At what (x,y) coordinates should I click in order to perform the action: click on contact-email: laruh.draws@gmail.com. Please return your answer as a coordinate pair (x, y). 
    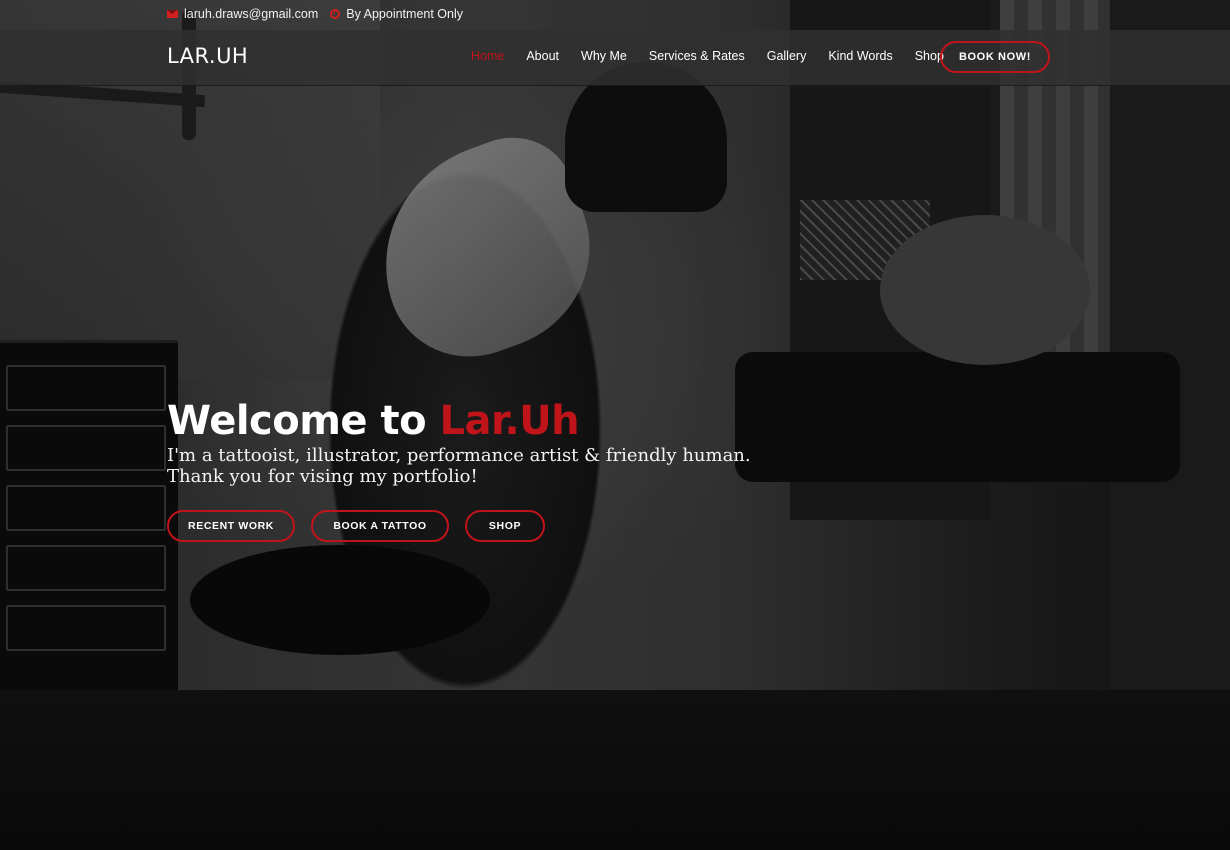
    Looking at the image, I should click on (251, 14).